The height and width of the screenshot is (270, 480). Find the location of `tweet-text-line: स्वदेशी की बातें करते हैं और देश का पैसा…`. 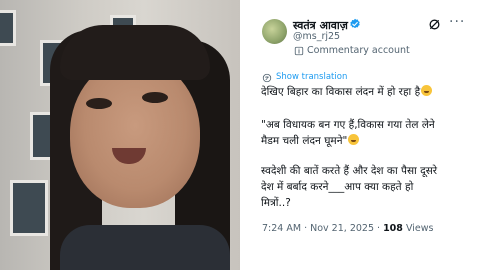

tweet-text-line: स्वदेशी की बातें करते हैं और देश का पैसा… is located at coordinates (349, 171).